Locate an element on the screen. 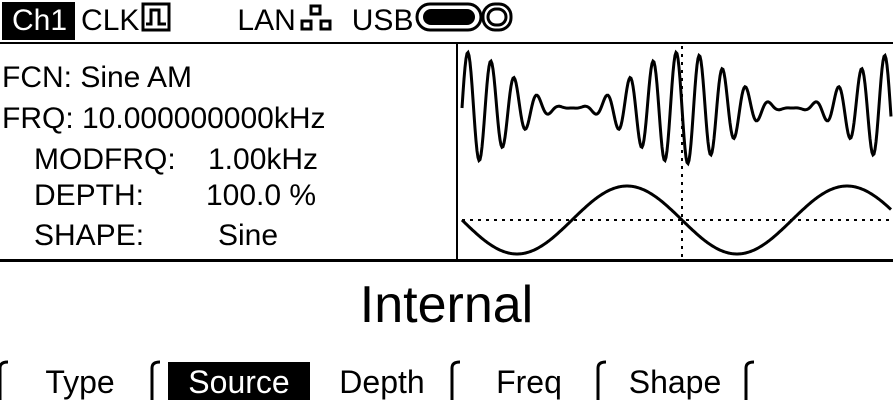  usb-drive-icon is located at coordinates (465, 21).